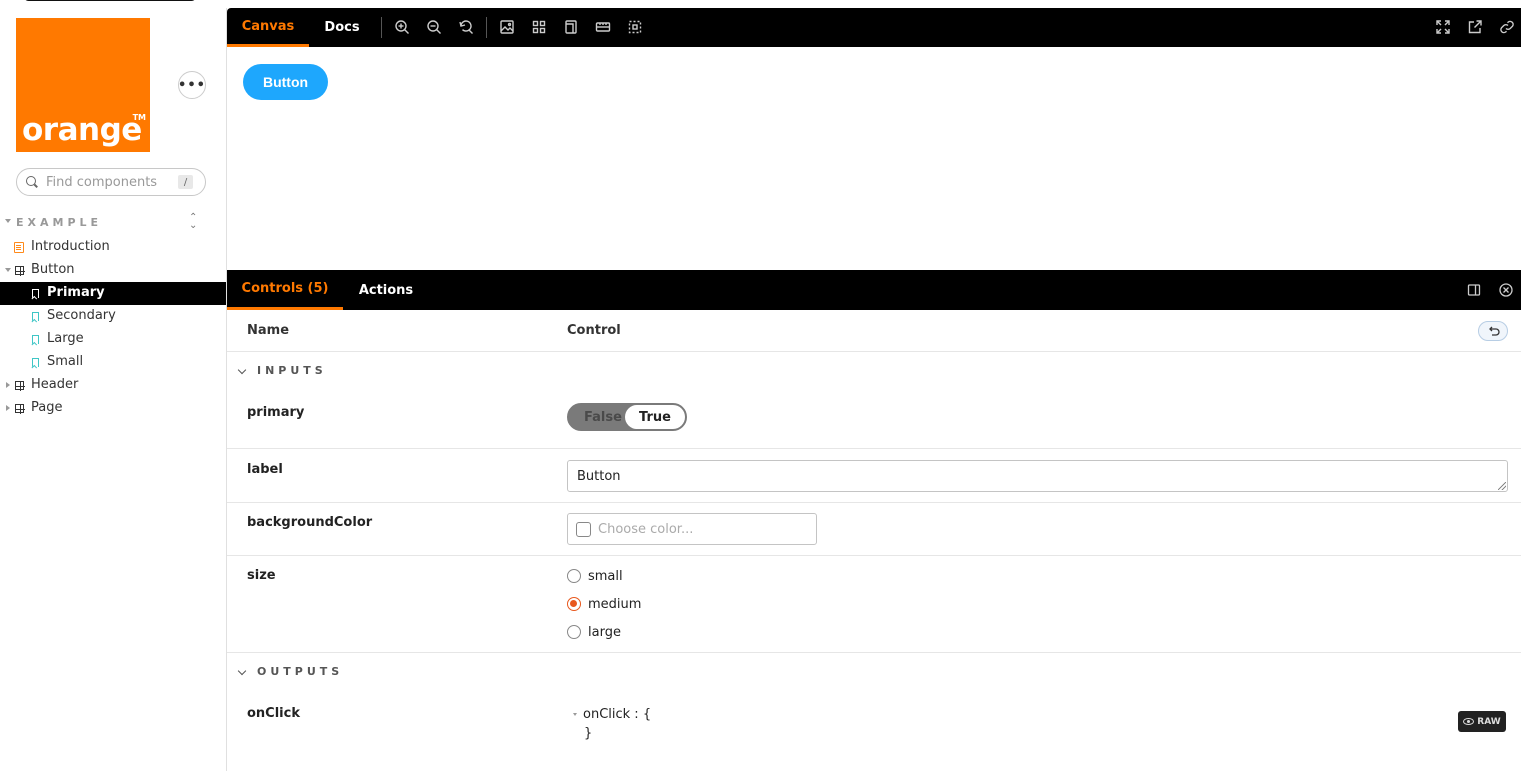  I want to click on reset-controls-button, so click(1493, 331).